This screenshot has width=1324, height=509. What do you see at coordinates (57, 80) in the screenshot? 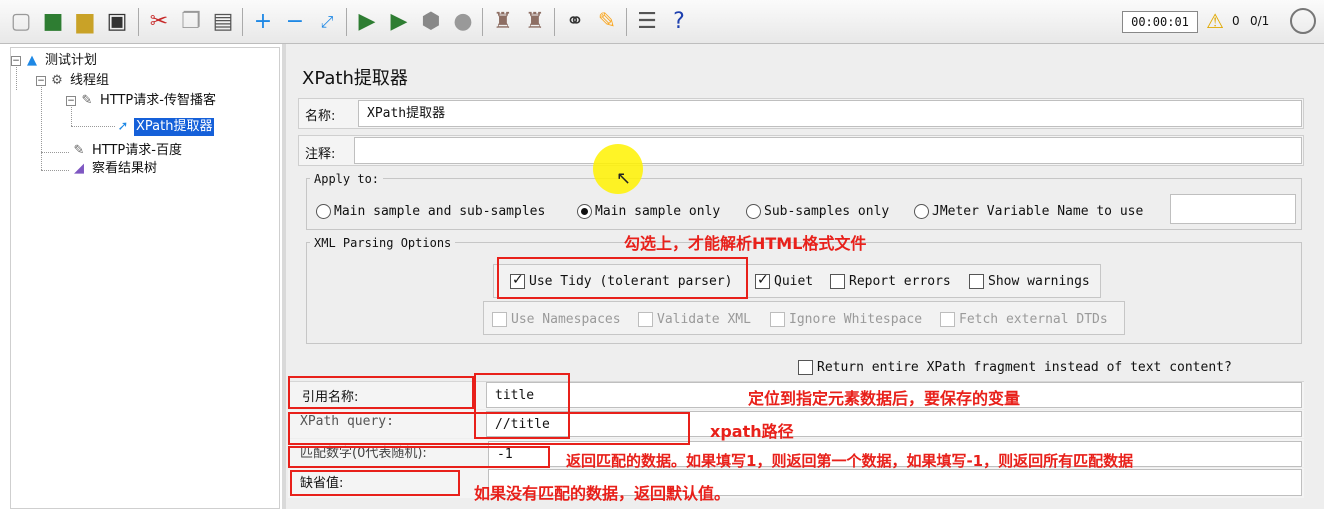
I see `gear-icon: ⚙` at bounding box center [57, 80].